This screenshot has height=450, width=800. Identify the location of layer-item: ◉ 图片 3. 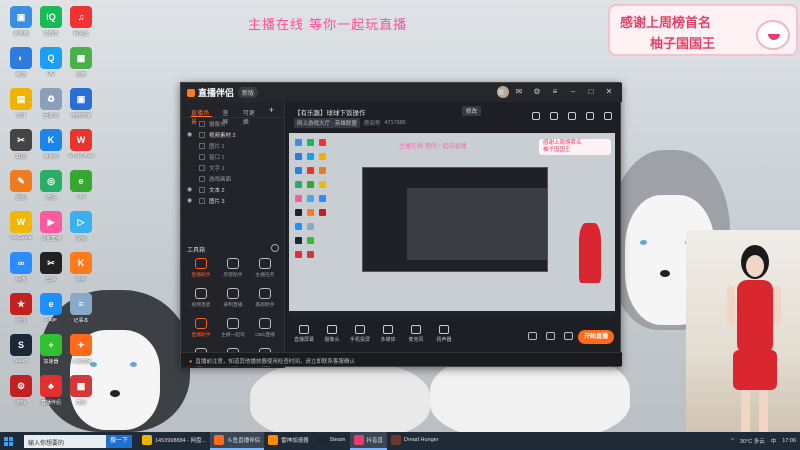
(232, 200).